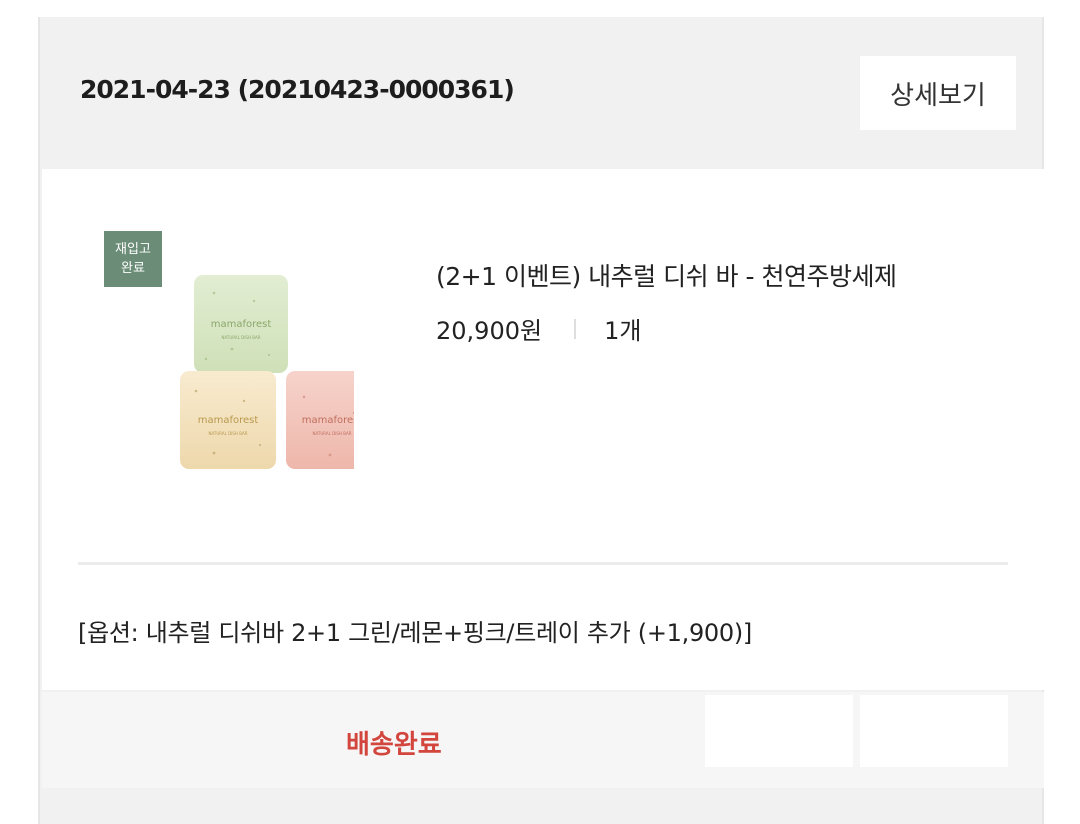  What do you see at coordinates (228, 420) in the screenshot?
I see `soap-brand-text-yellow: mamaforest` at bounding box center [228, 420].